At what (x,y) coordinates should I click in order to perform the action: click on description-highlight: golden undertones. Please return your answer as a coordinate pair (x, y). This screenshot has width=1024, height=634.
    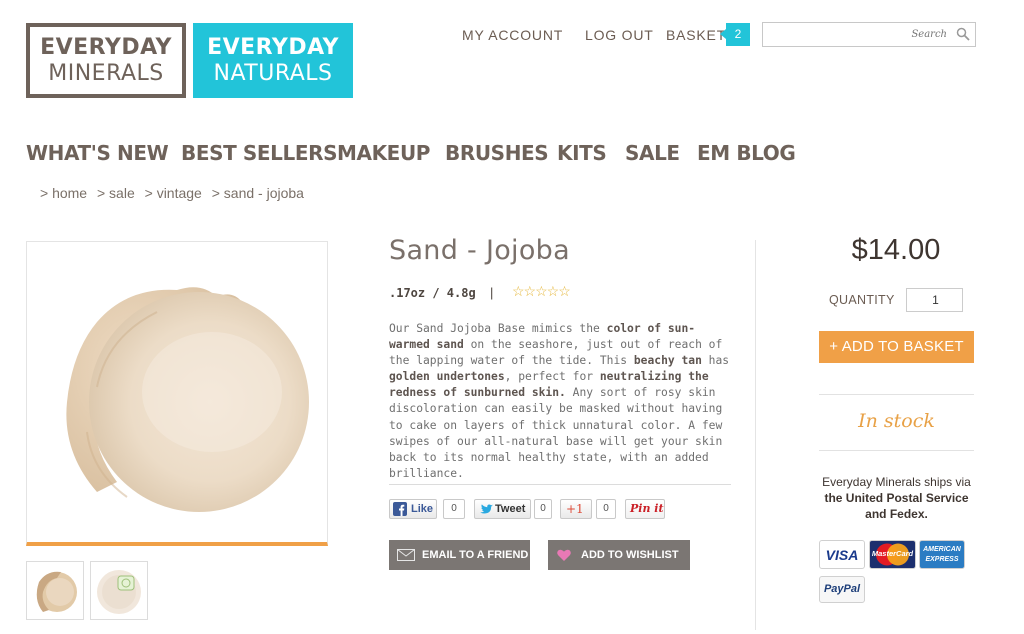
    Looking at the image, I should click on (447, 377).